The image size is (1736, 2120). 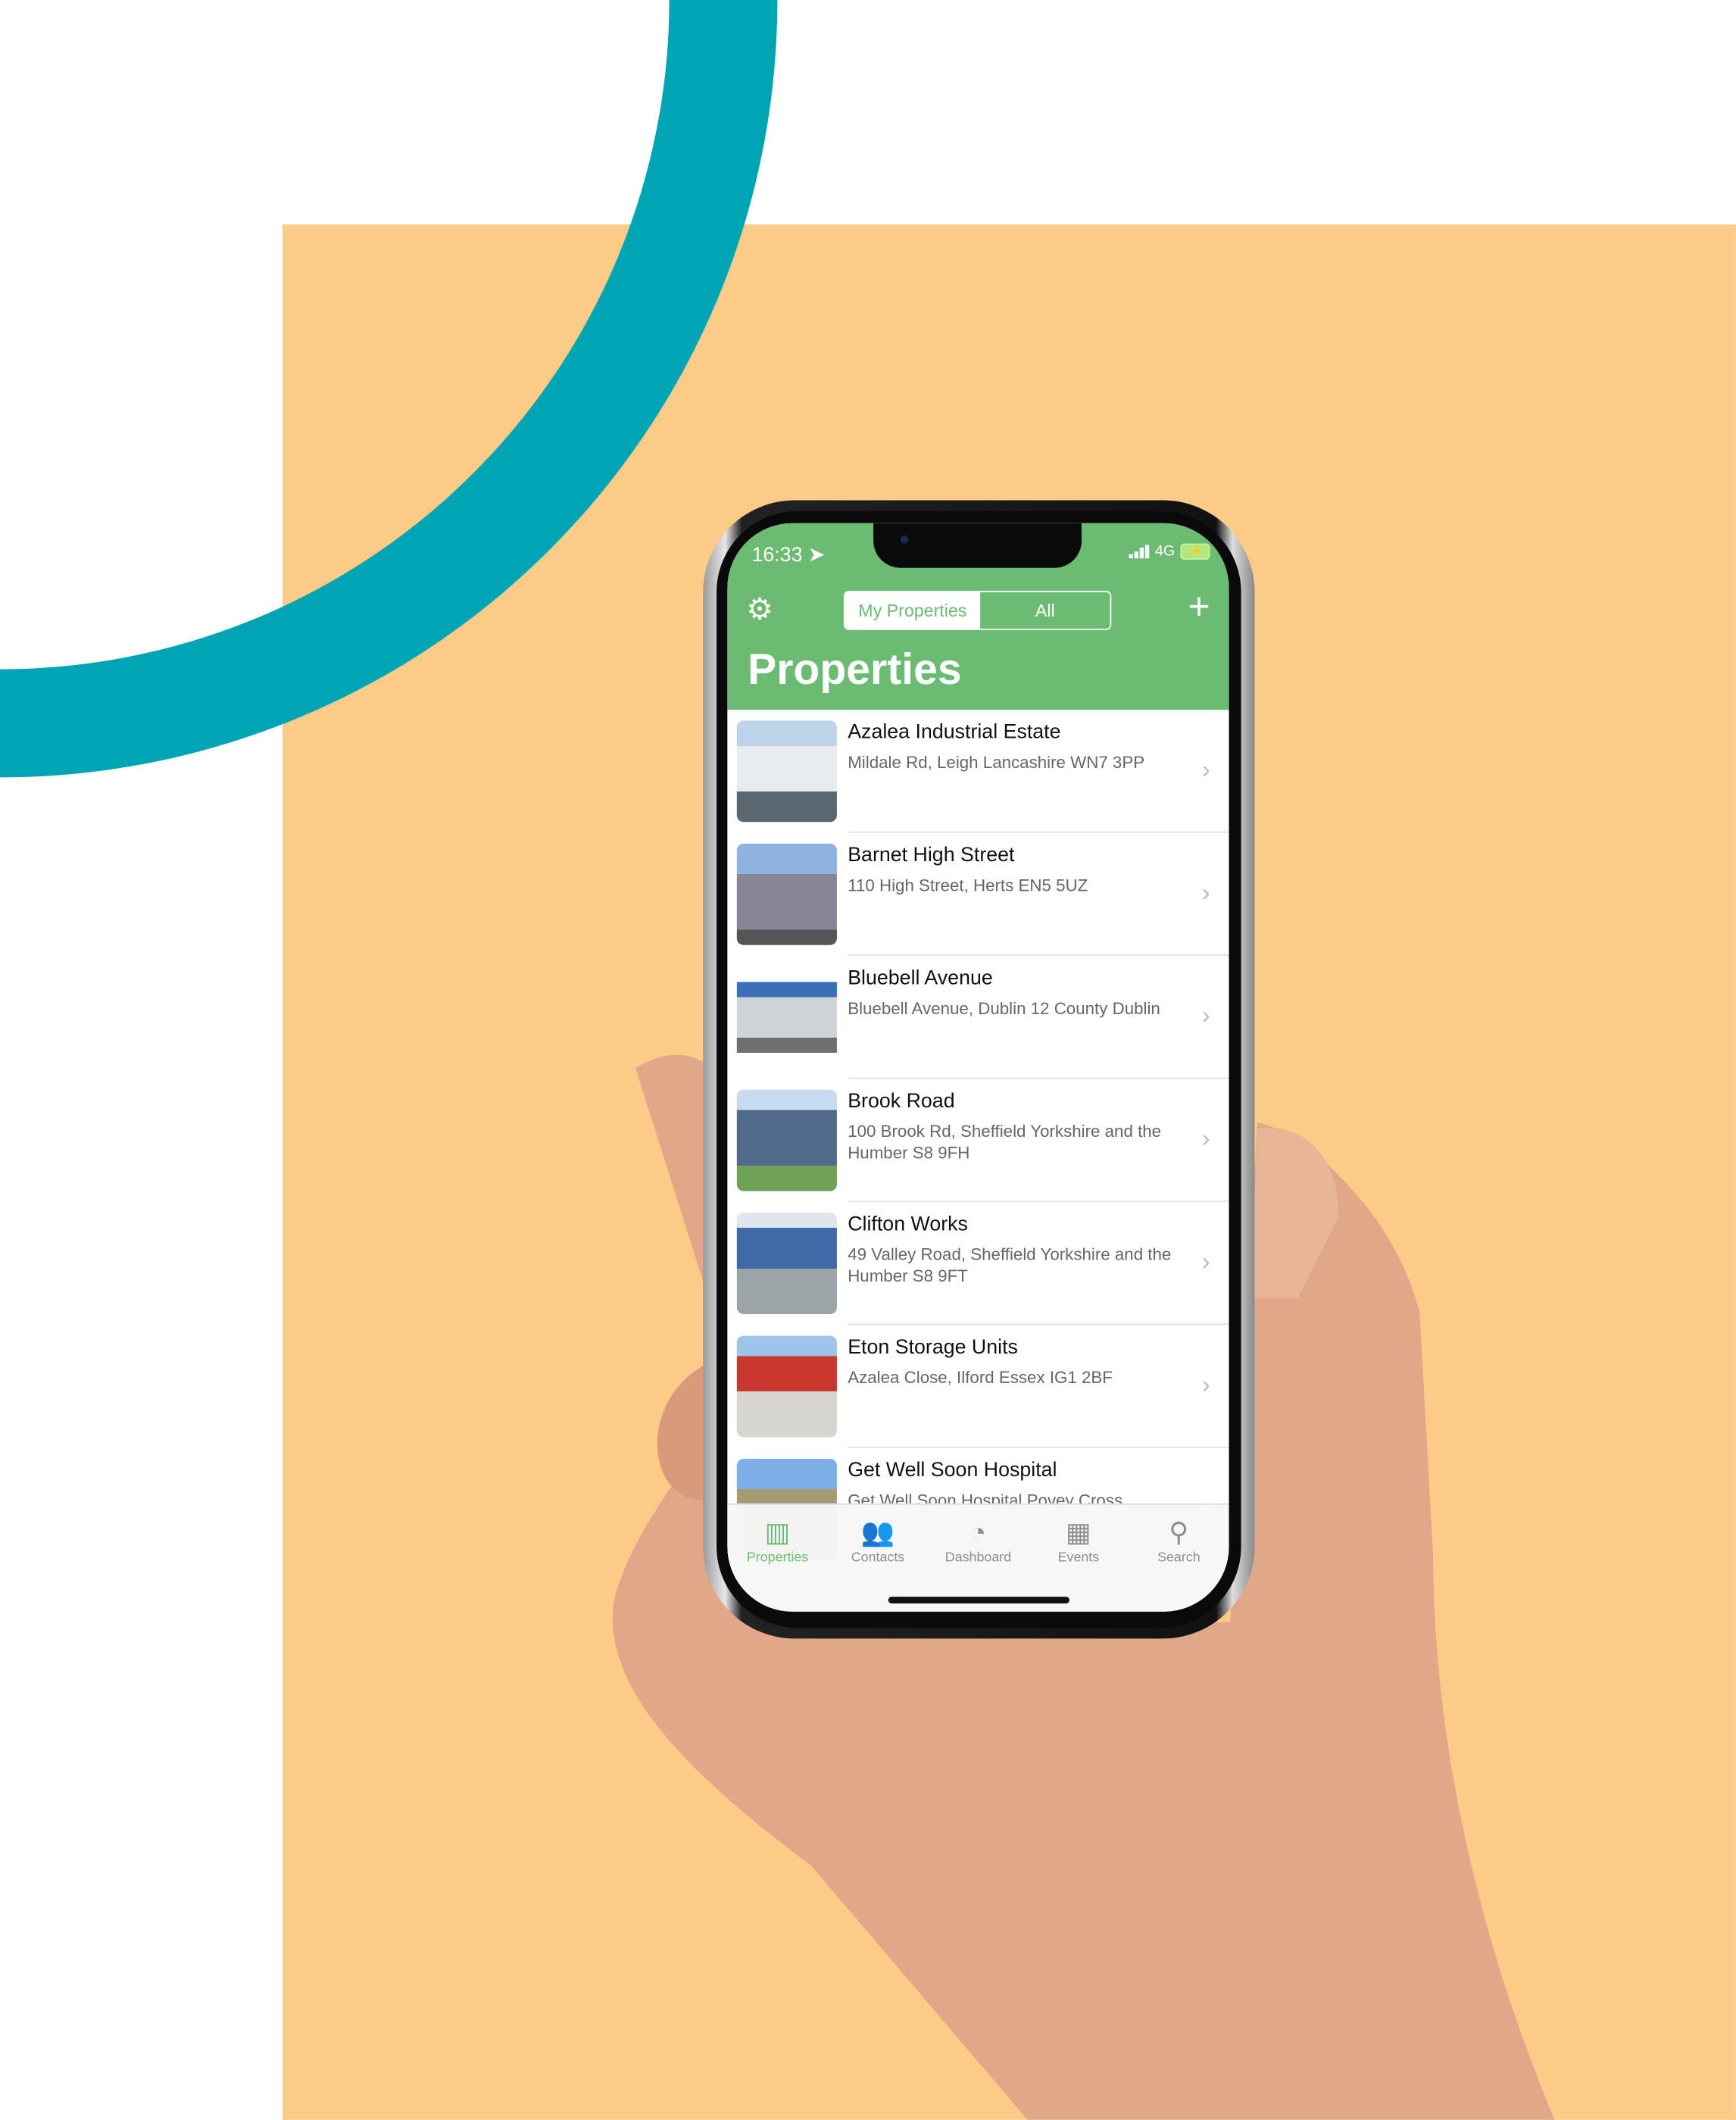 I want to click on tab-label: Search, so click(x=1179, y=1558).